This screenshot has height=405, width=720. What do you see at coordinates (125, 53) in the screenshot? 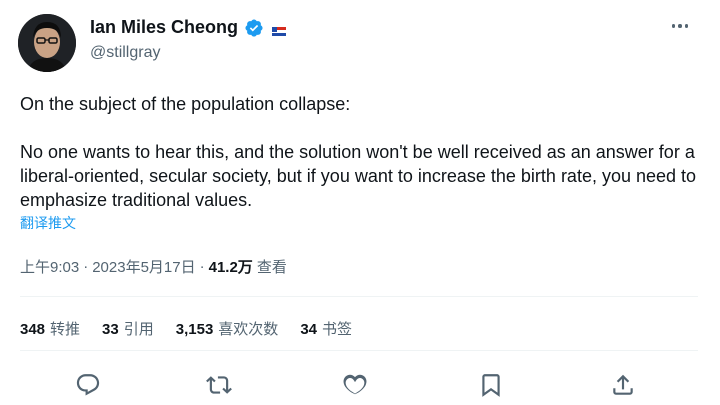
I see `author-handle: @stillgray` at bounding box center [125, 53].